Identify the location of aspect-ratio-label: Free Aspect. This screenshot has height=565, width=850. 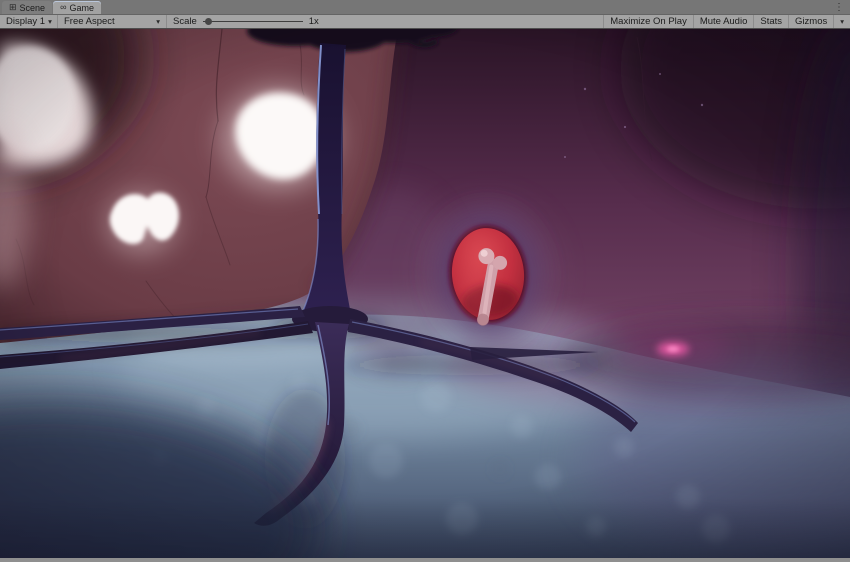
(89, 21).